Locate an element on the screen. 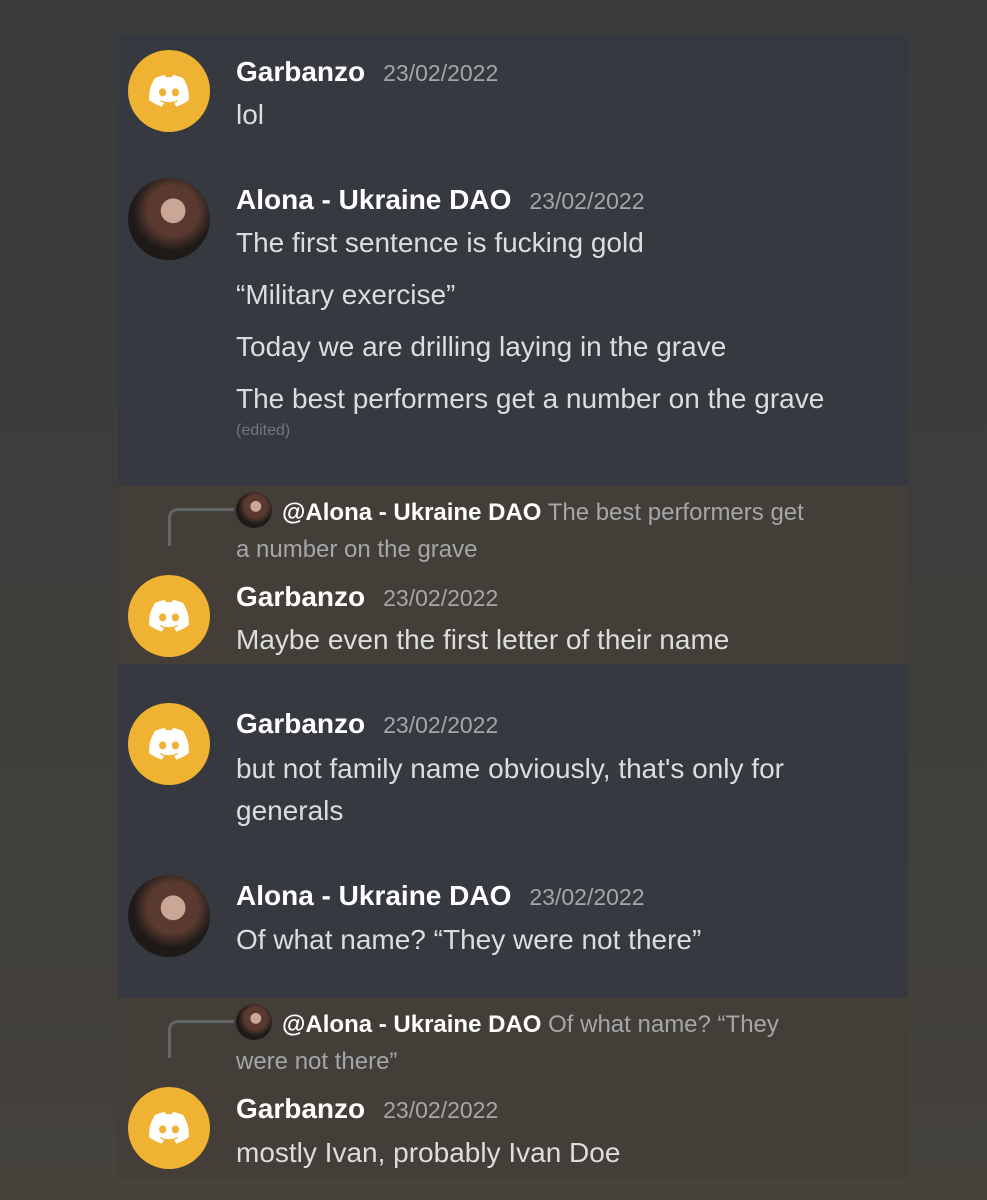 The width and height of the screenshot is (987, 1200). message-item: Garbanzo 23/02/2022 lol is located at coordinates (513, 111).